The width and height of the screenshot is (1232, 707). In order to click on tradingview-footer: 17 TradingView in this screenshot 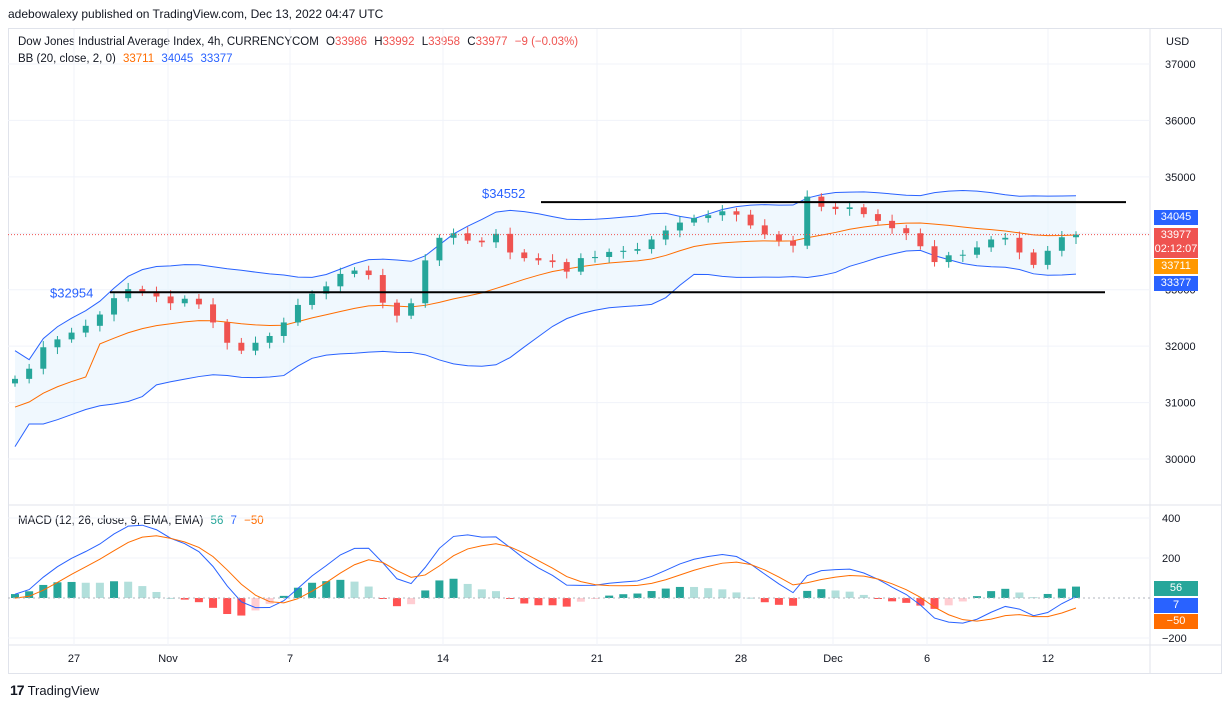, I will do `click(54, 690)`.